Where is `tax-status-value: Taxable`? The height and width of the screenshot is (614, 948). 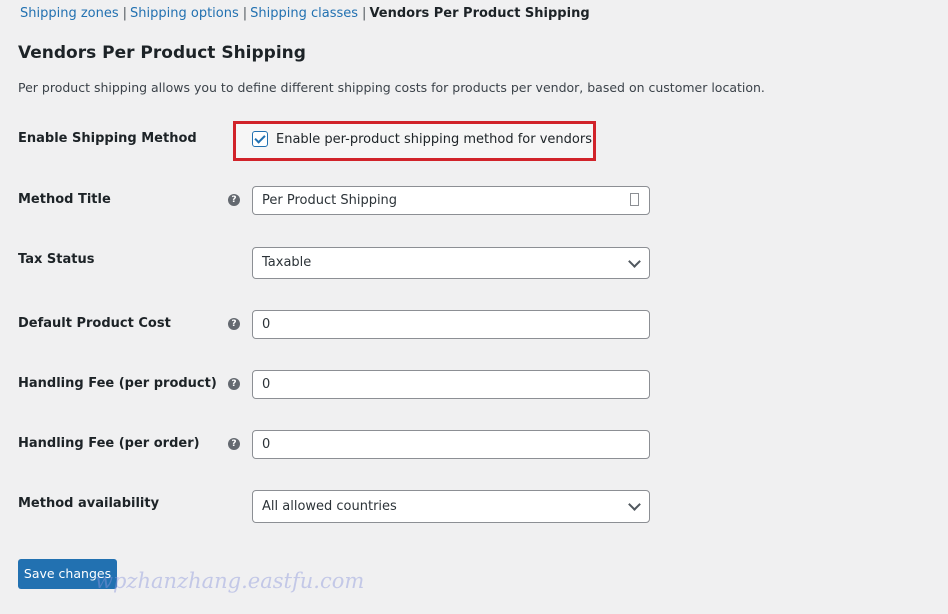
tax-status-value: Taxable is located at coordinates (287, 262).